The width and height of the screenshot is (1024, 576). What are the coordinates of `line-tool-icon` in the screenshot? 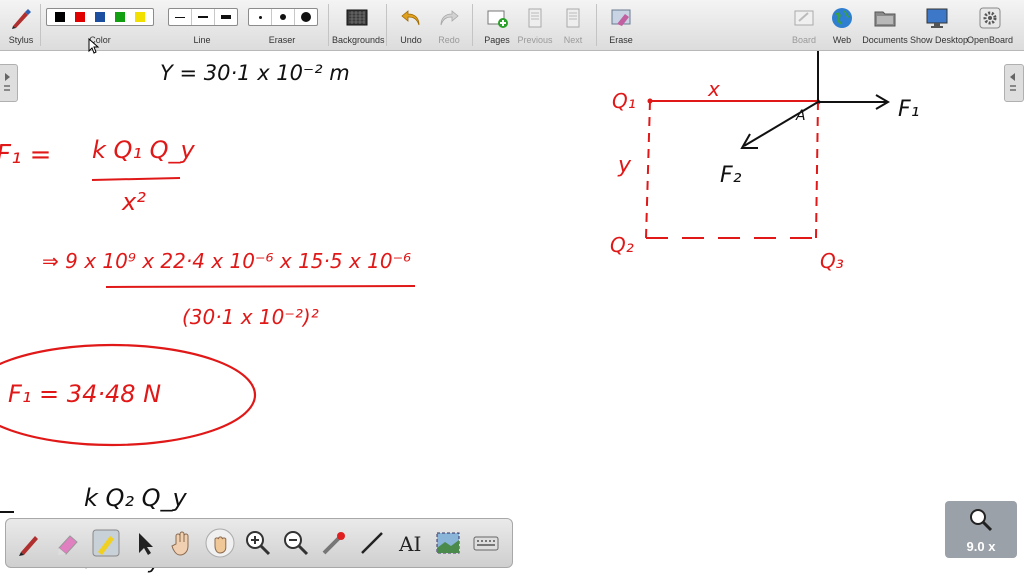 It's located at (372, 543).